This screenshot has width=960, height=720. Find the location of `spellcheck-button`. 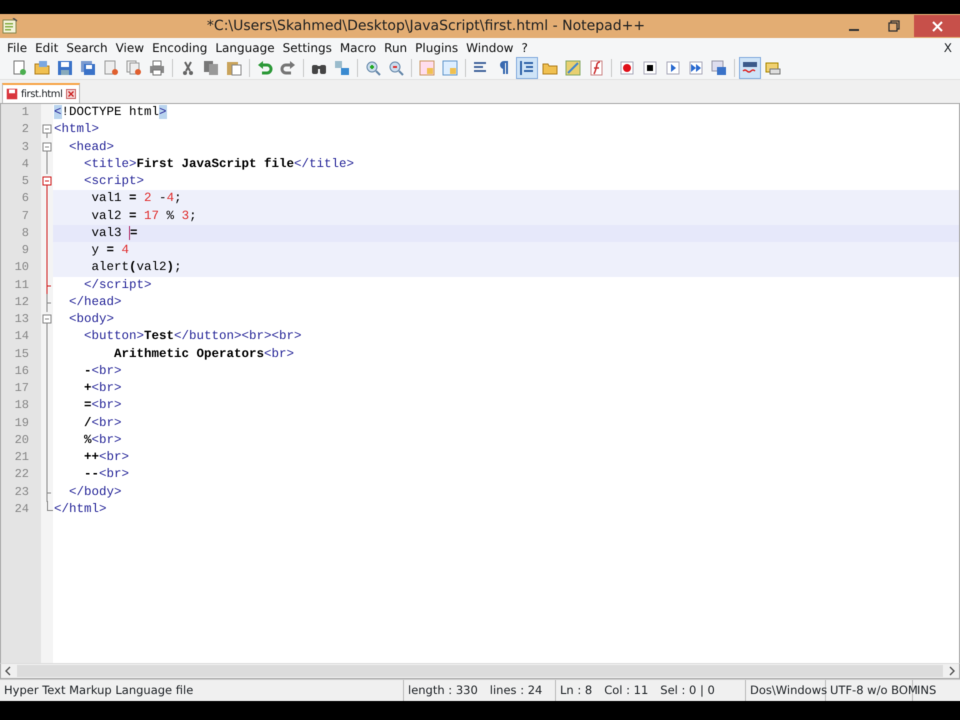

spellcheck-button is located at coordinates (750, 68).